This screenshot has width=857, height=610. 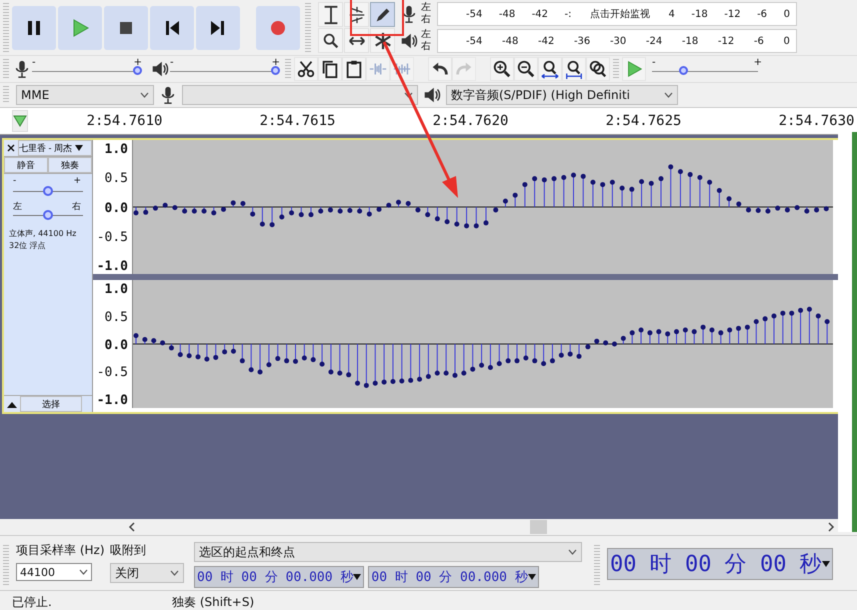 I want to click on fit-selection-icon, so click(x=550, y=69).